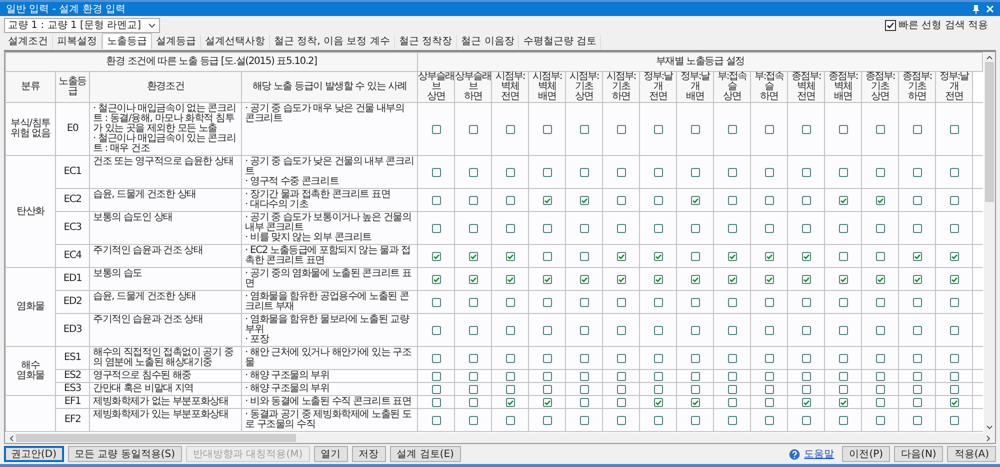 The image size is (1000, 467). Describe the element at coordinates (971, 454) in the screenshot. I see `action-button: 적용(A)` at that location.